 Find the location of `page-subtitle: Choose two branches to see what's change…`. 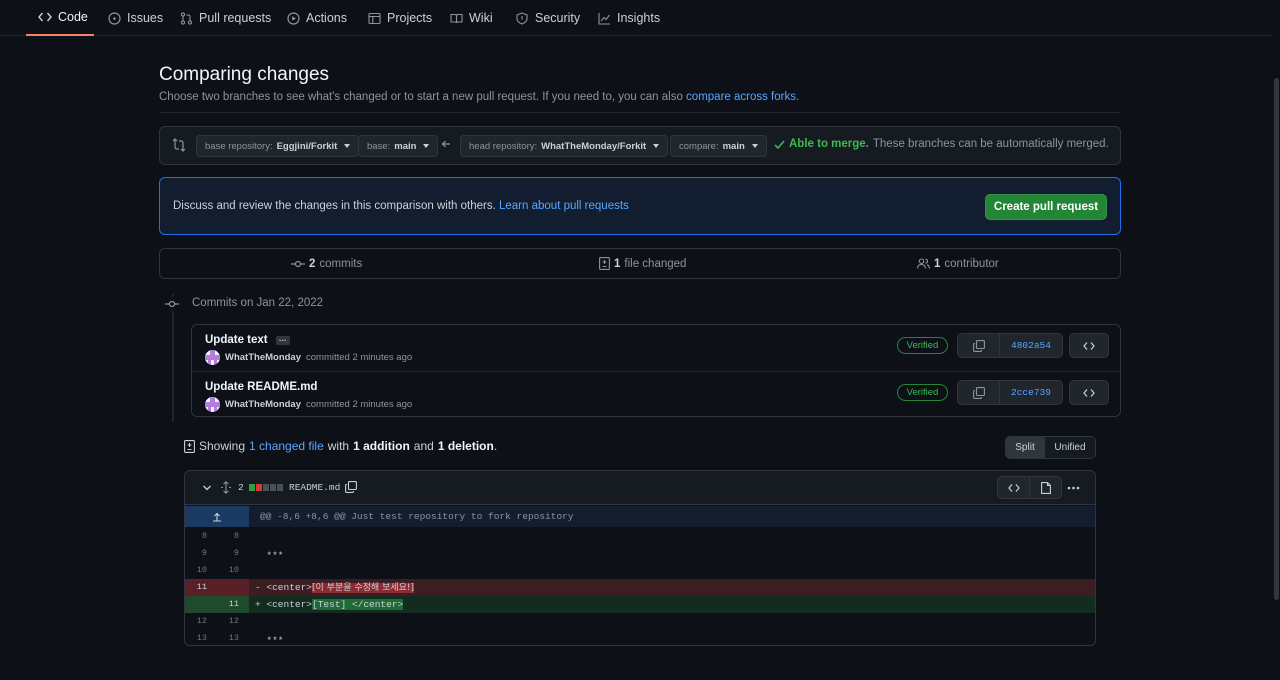

page-subtitle: Choose two branches to see what's change… is located at coordinates (479, 97).